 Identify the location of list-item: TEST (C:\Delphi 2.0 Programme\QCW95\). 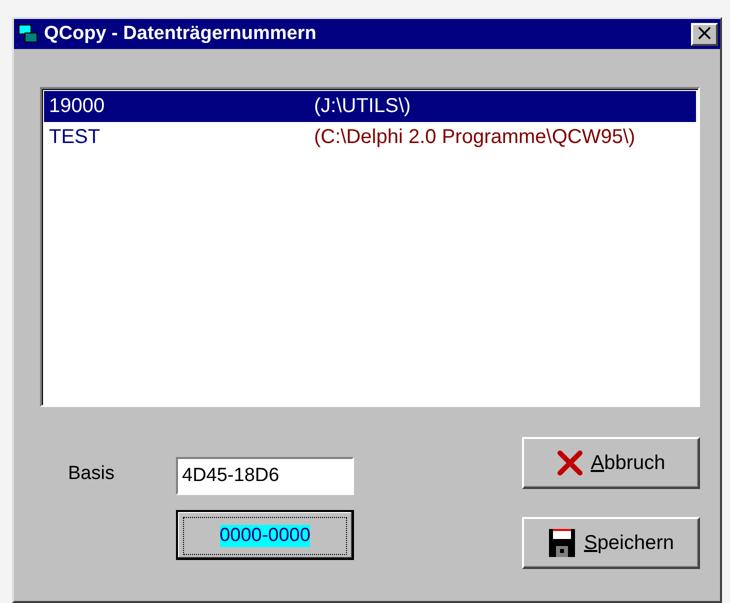
(370, 137).